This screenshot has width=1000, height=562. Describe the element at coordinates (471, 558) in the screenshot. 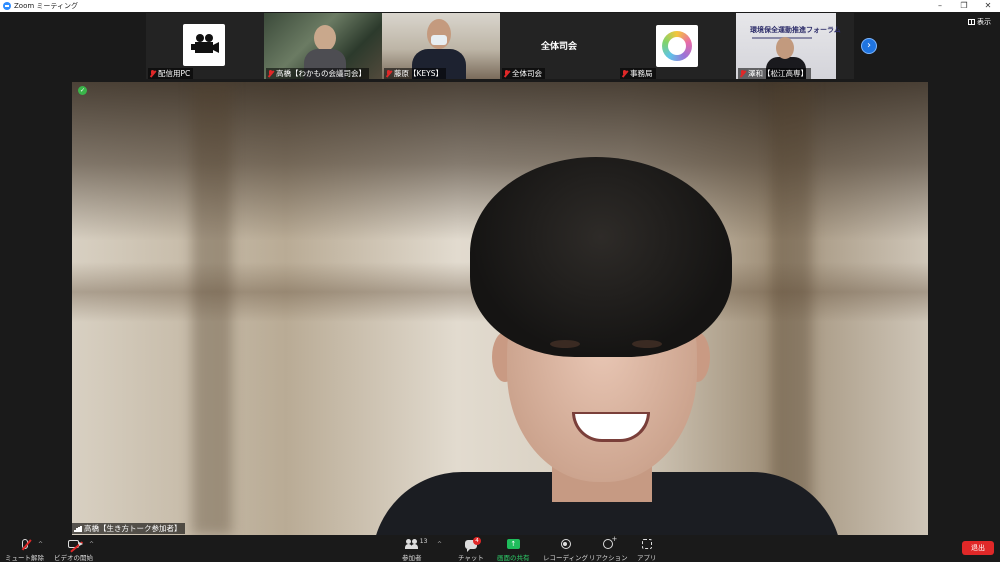

I see `chat-label: チャット` at that location.